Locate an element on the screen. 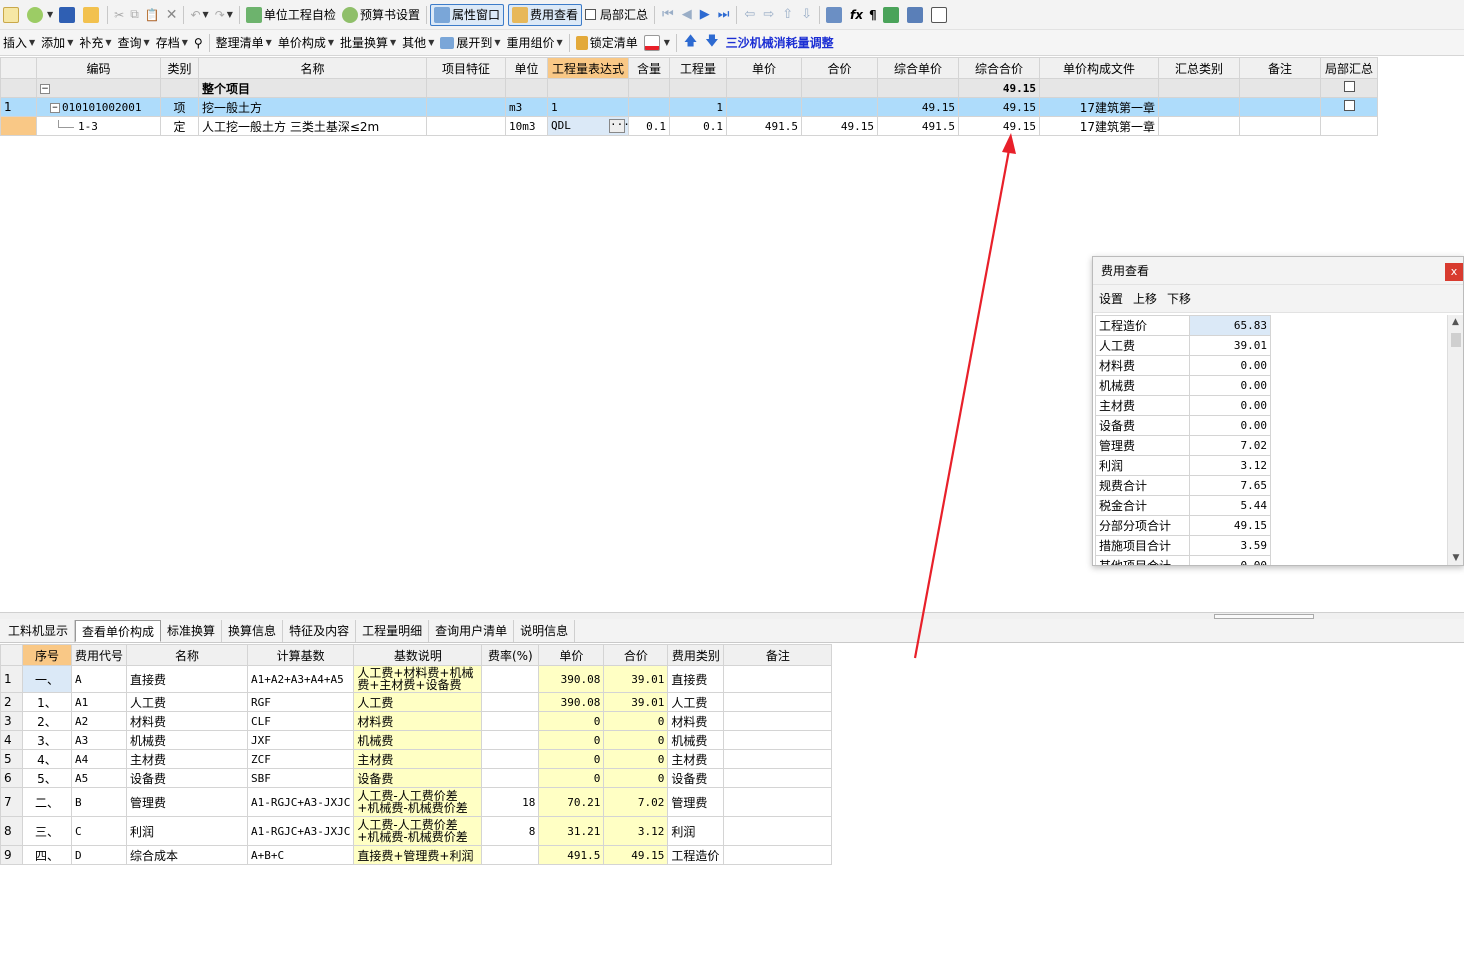  lock-list-button: 锁定清单 is located at coordinates (607, 43).